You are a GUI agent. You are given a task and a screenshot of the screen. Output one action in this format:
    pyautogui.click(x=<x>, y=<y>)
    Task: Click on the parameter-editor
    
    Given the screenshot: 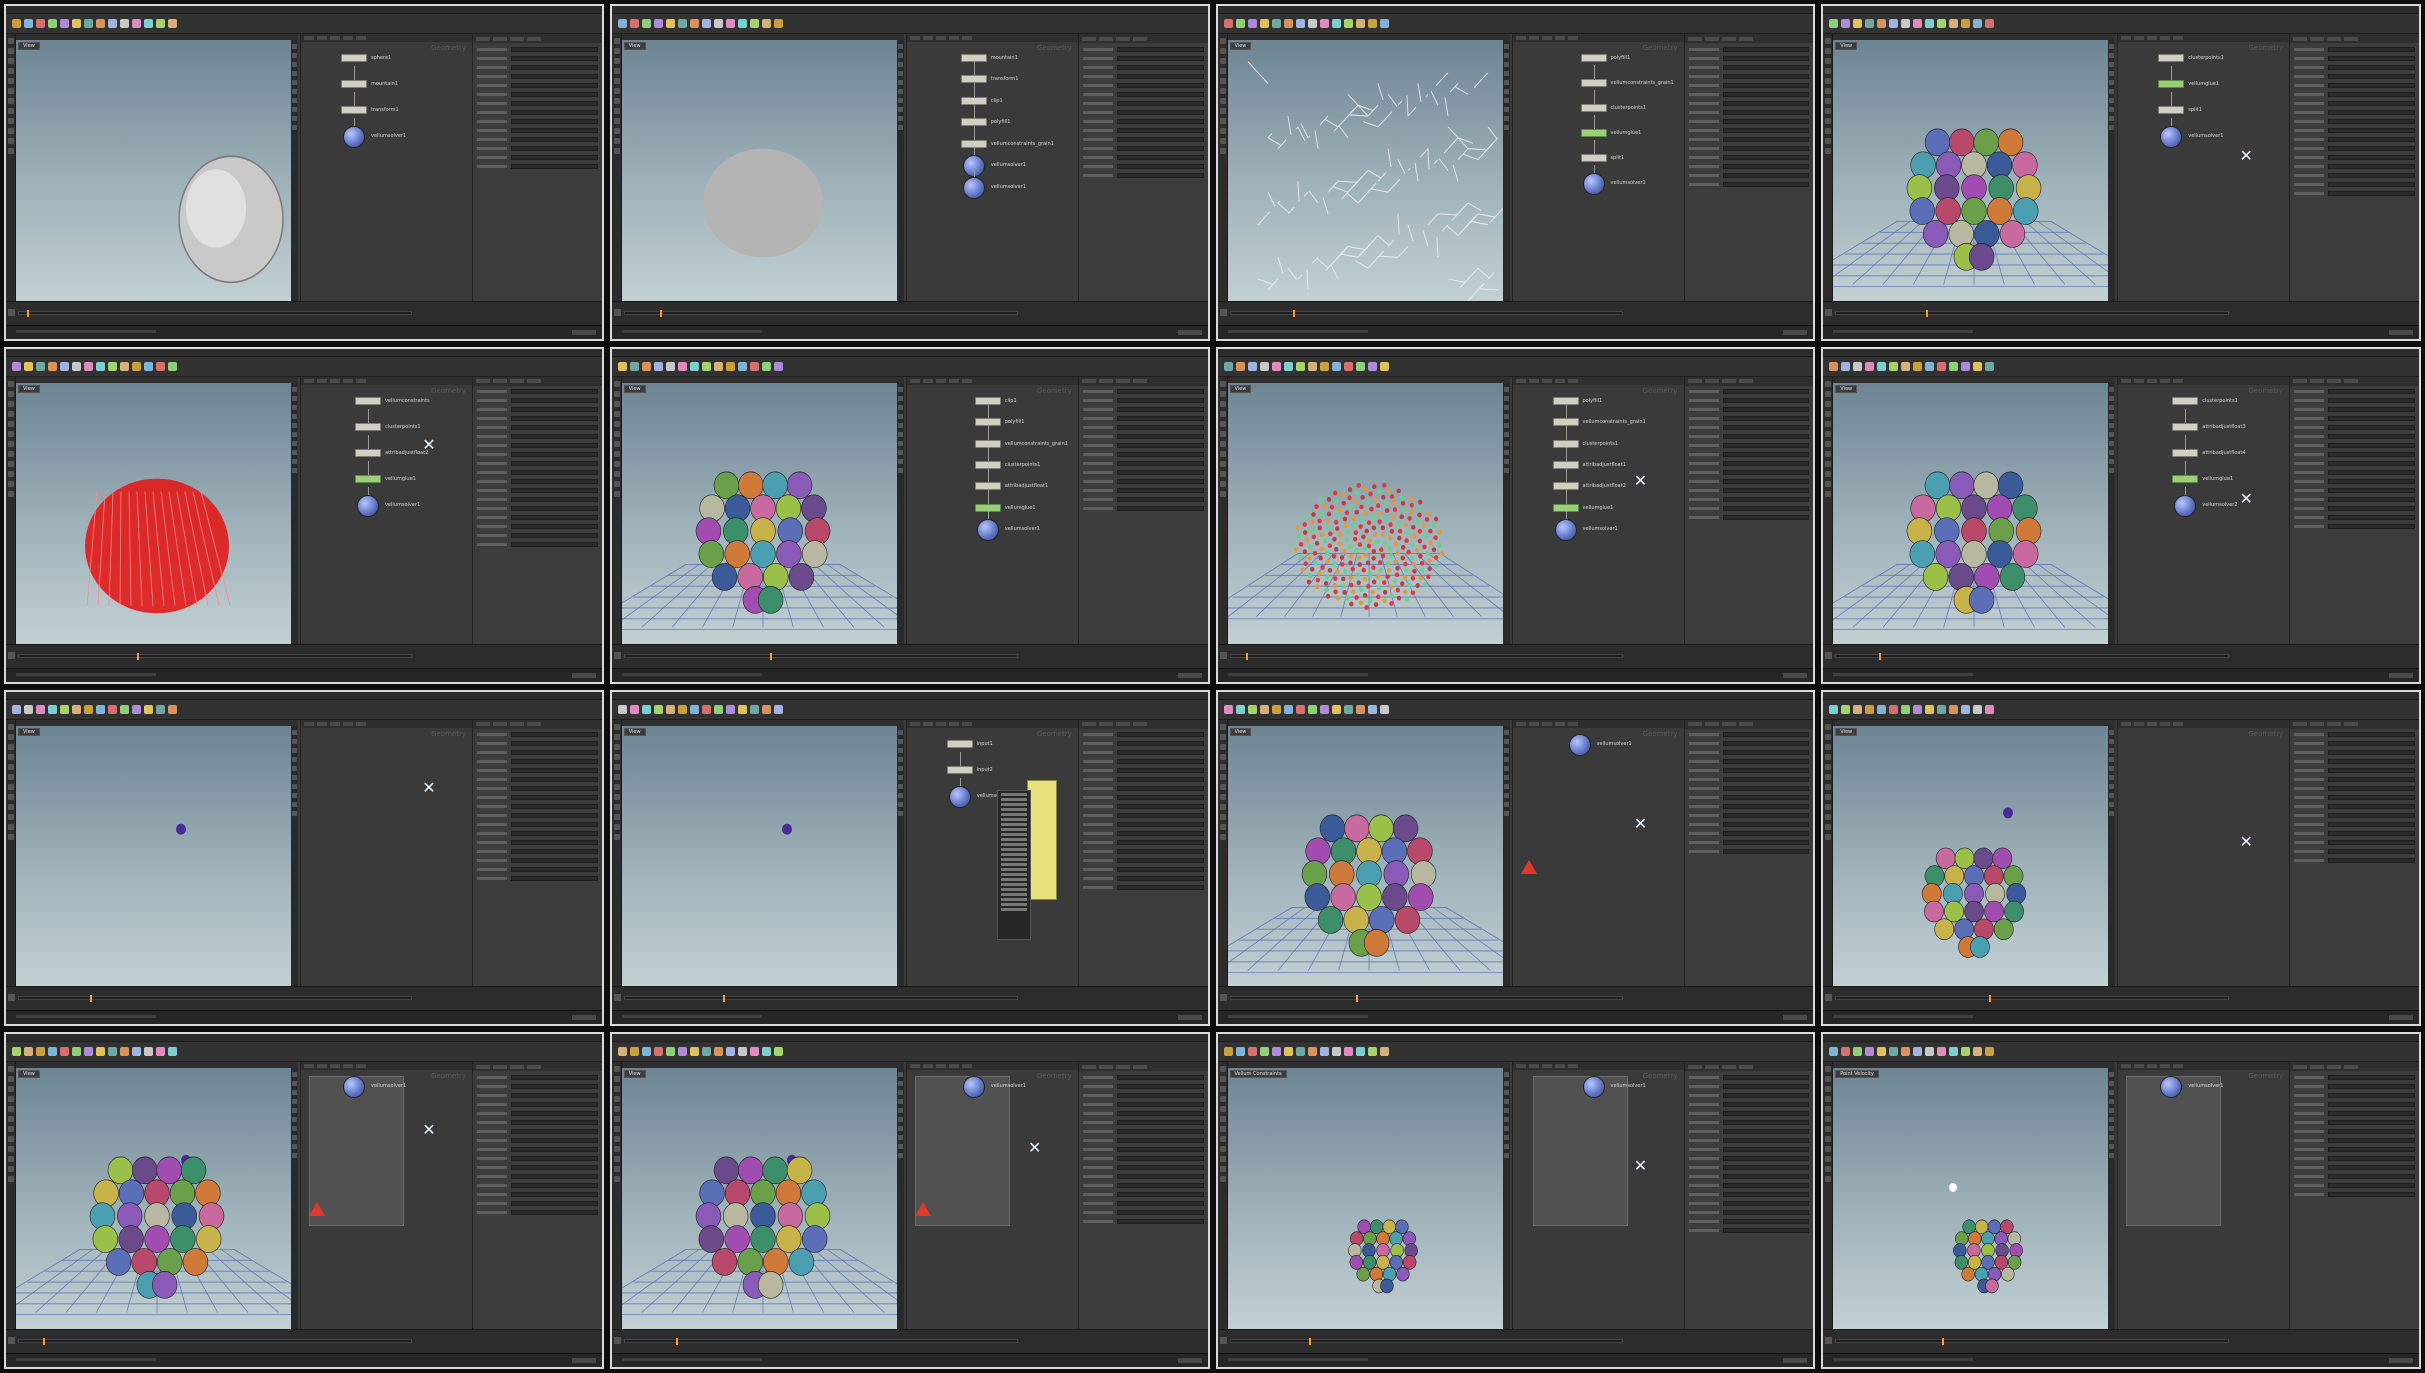 What is the action you would take?
    pyautogui.click(x=537, y=167)
    